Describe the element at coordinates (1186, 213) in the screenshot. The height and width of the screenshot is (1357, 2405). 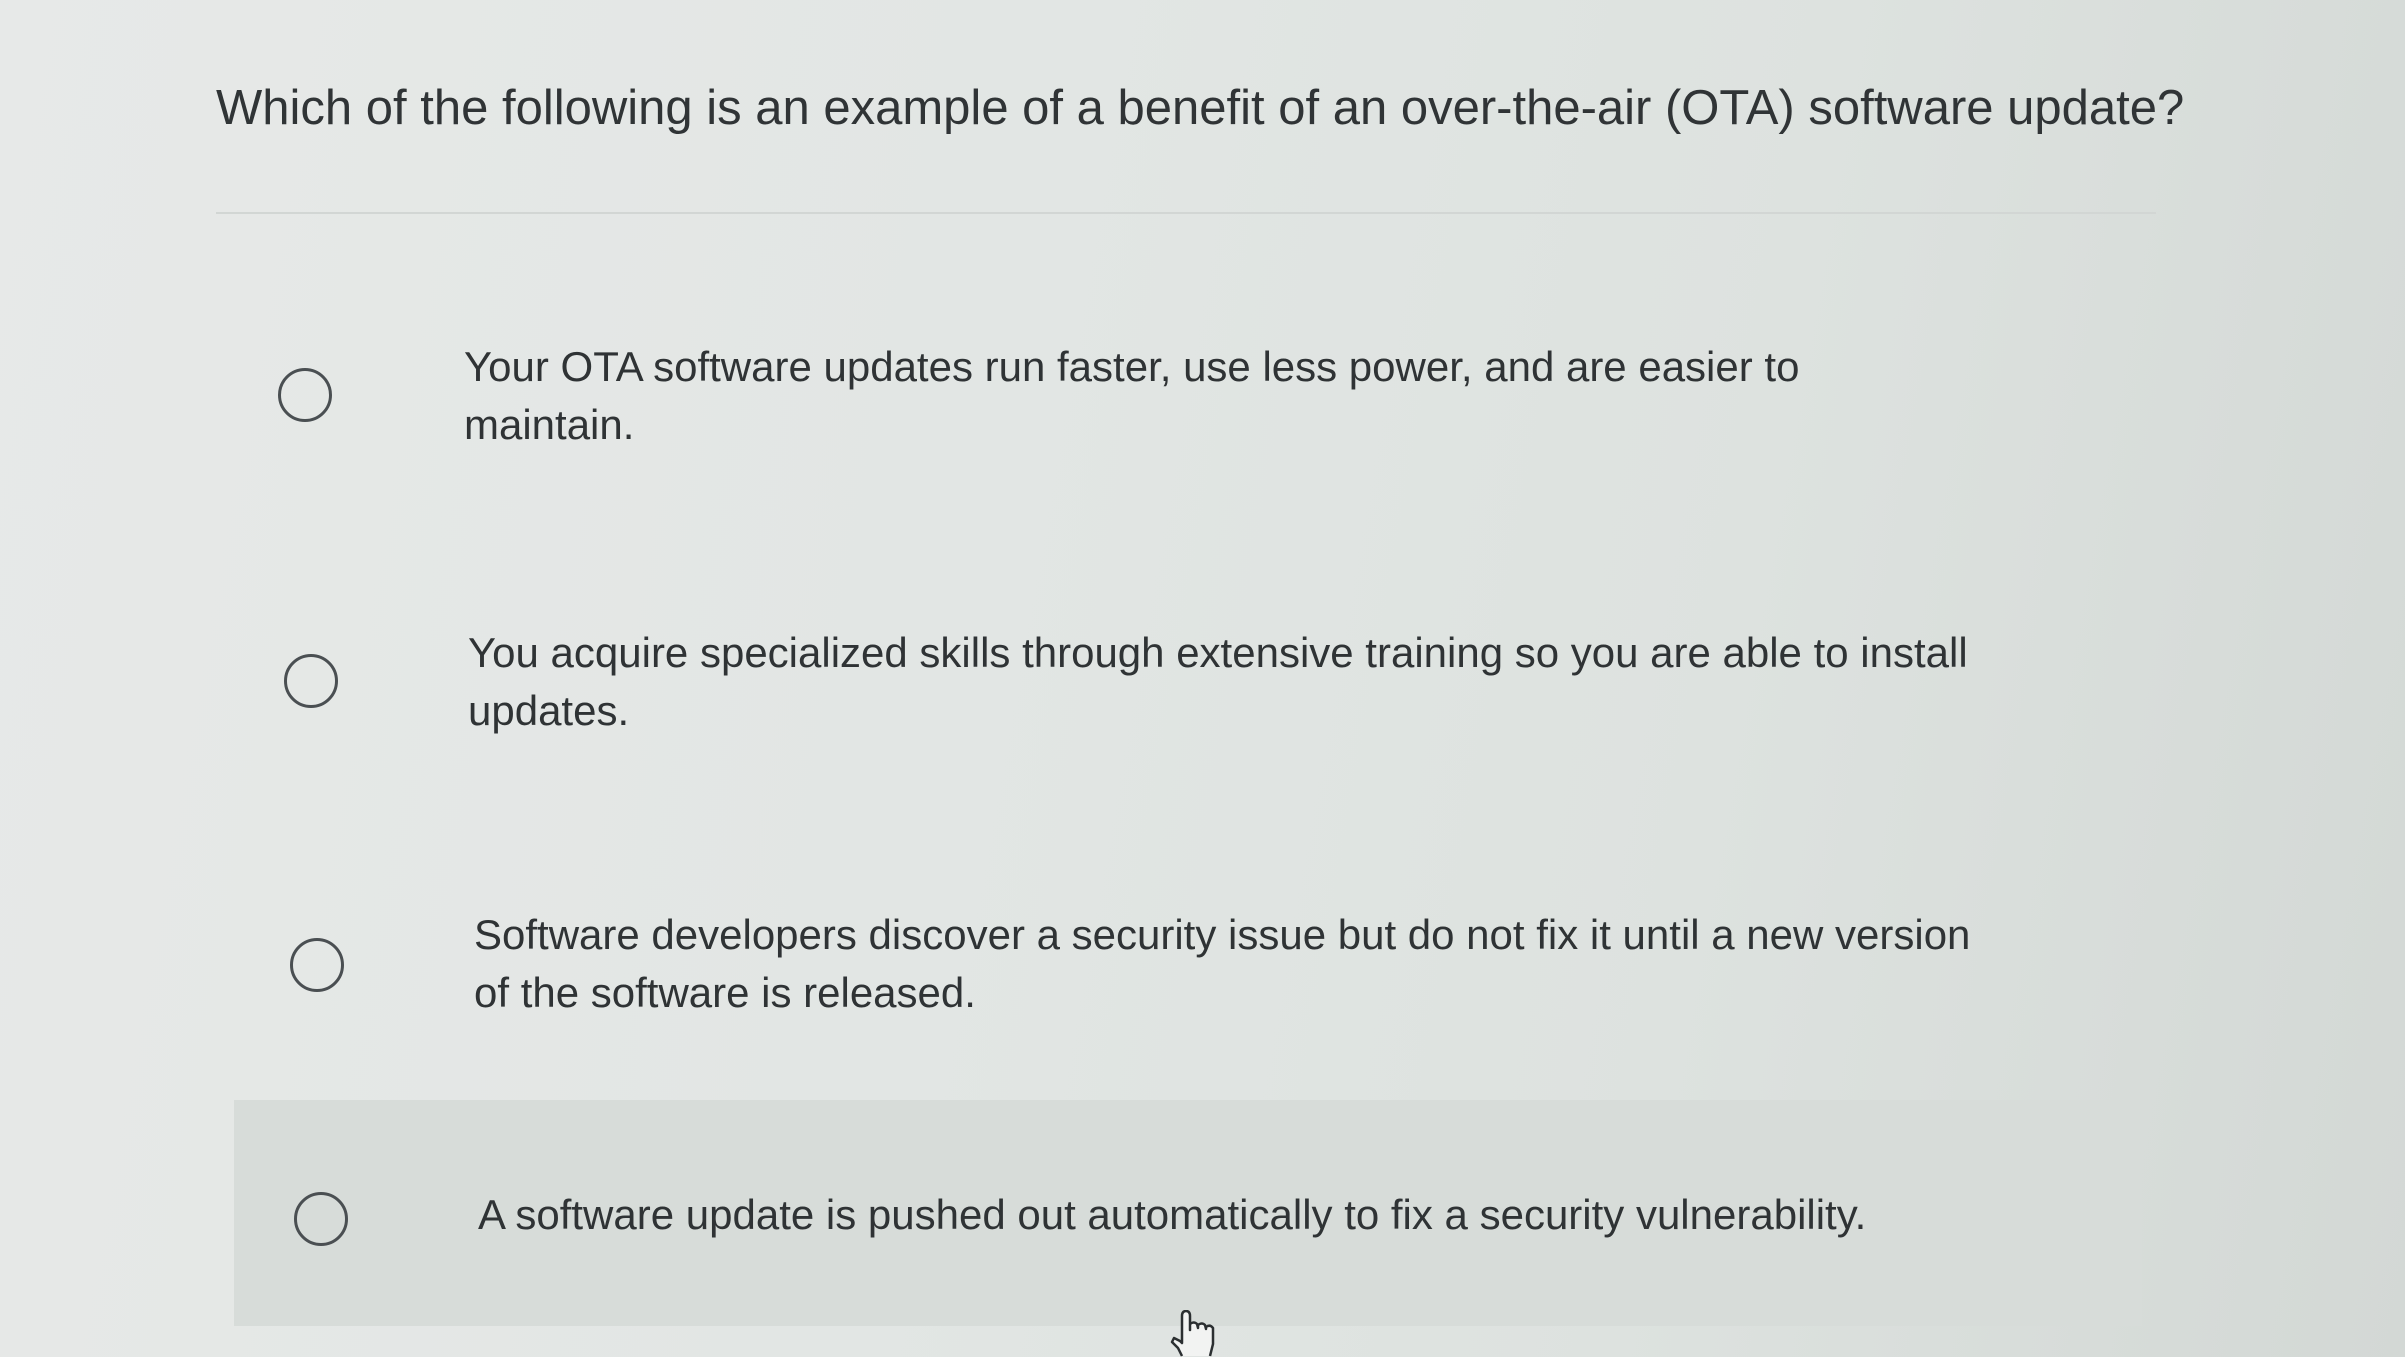
I see `question-divider` at that location.